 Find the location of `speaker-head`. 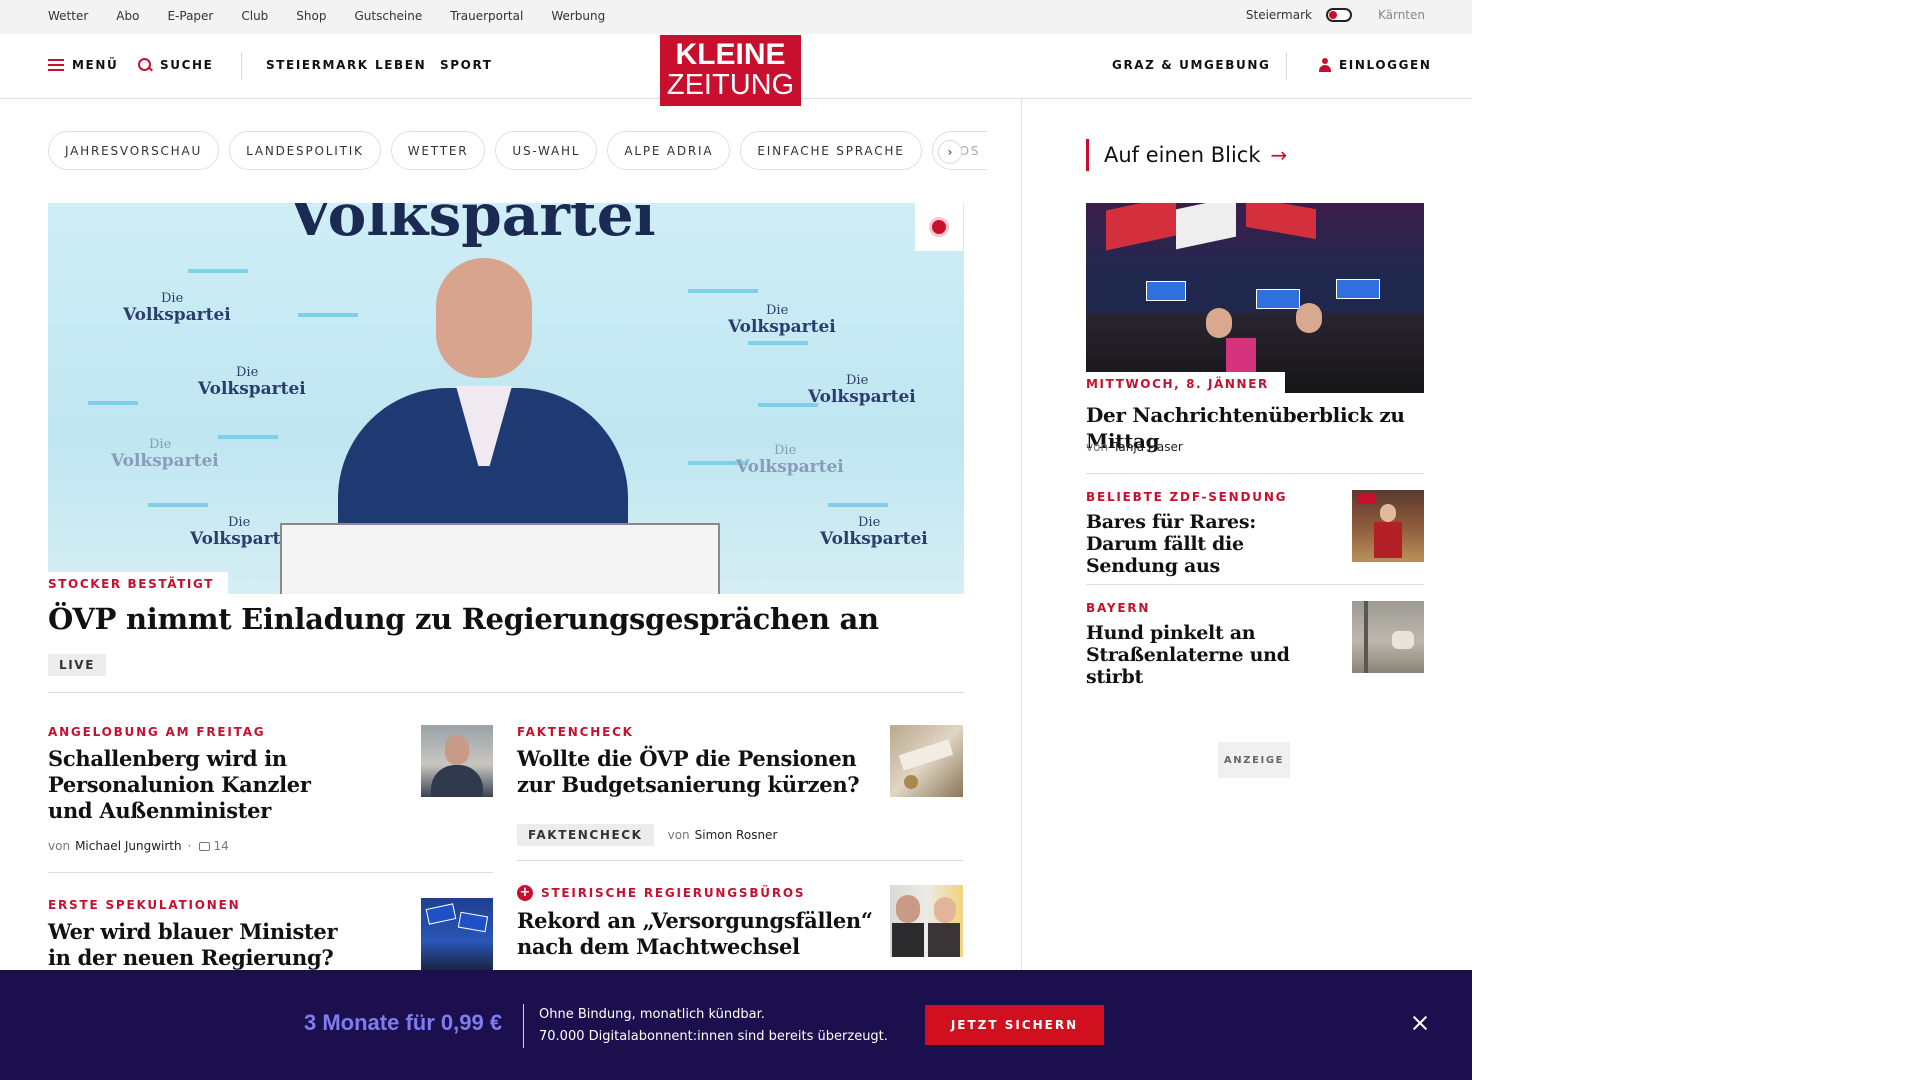

speaker-head is located at coordinates (484, 318).